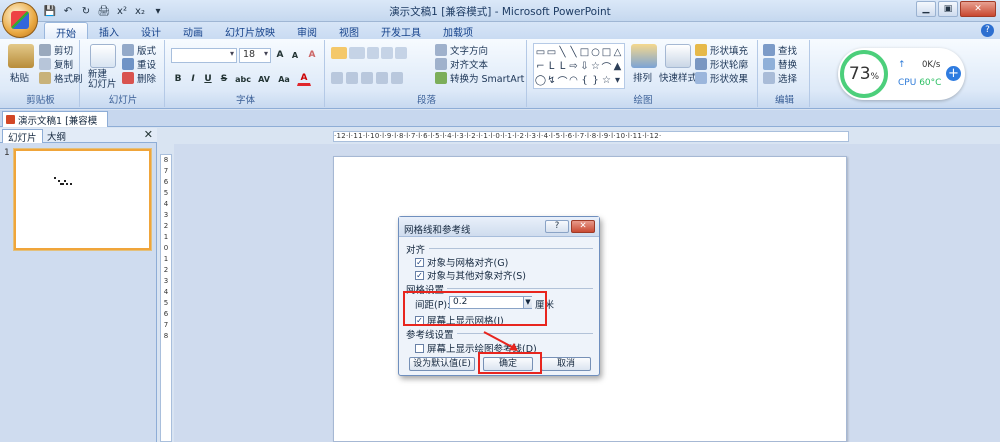  What do you see at coordinates (255, 55) in the screenshot?
I see `font-size-combo: 18` at bounding box center [255, 55].